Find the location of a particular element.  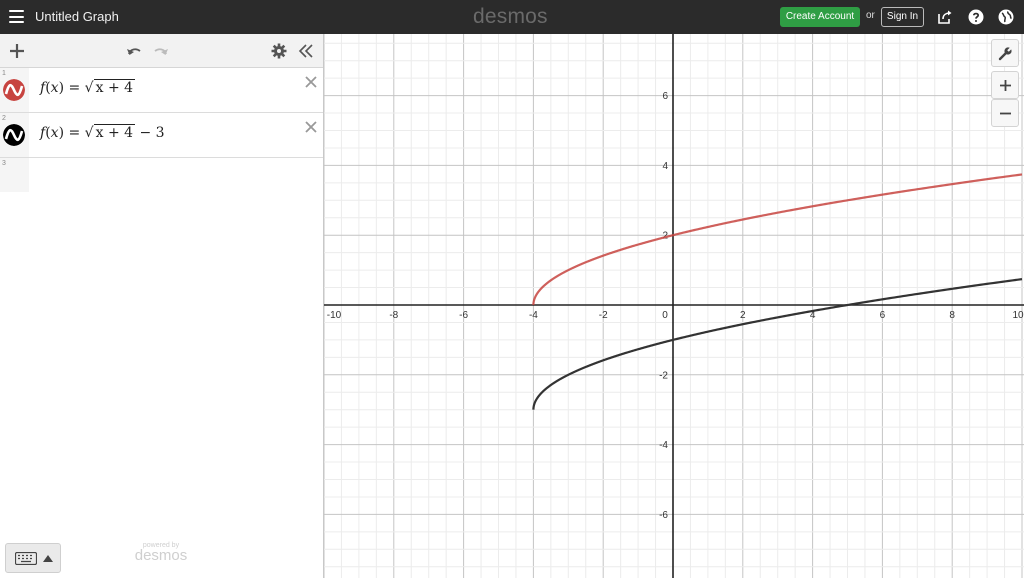

expression-row: 1 f(x) = √ x + 4 is located at coordinates (161, 90).